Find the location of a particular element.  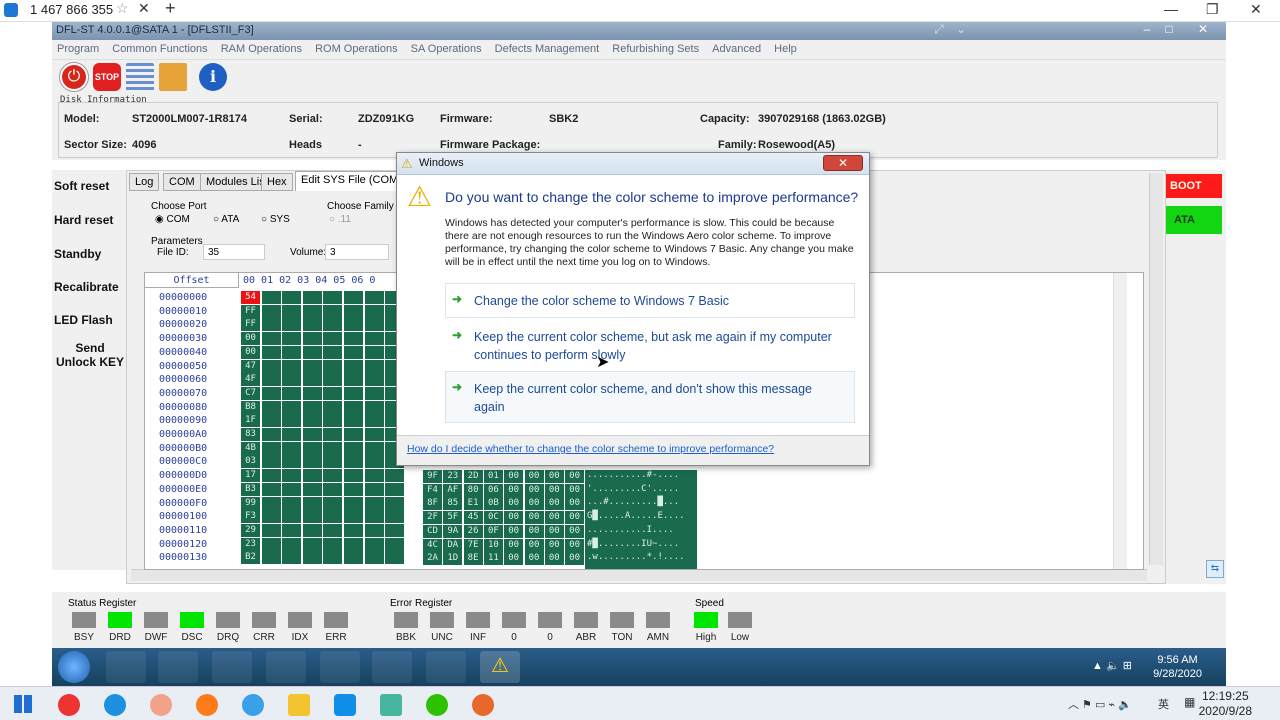

menu-program: Program is located at coordinates (78, 49).